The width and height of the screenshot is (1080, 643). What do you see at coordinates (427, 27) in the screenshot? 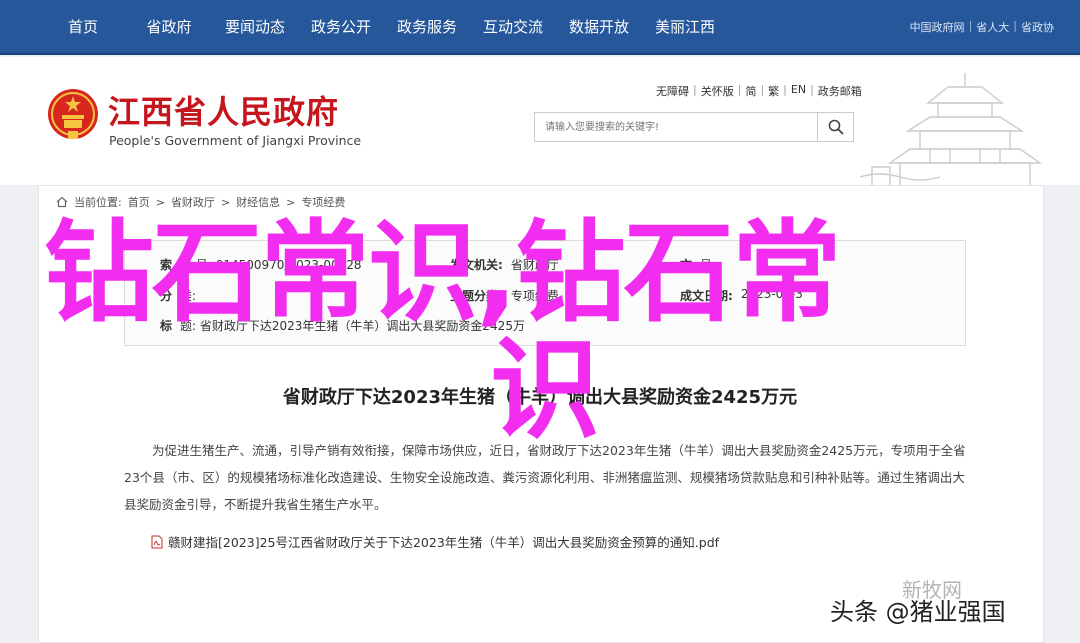
I see `nav-item-services: 政务服务` at bounding box center [427, 27].